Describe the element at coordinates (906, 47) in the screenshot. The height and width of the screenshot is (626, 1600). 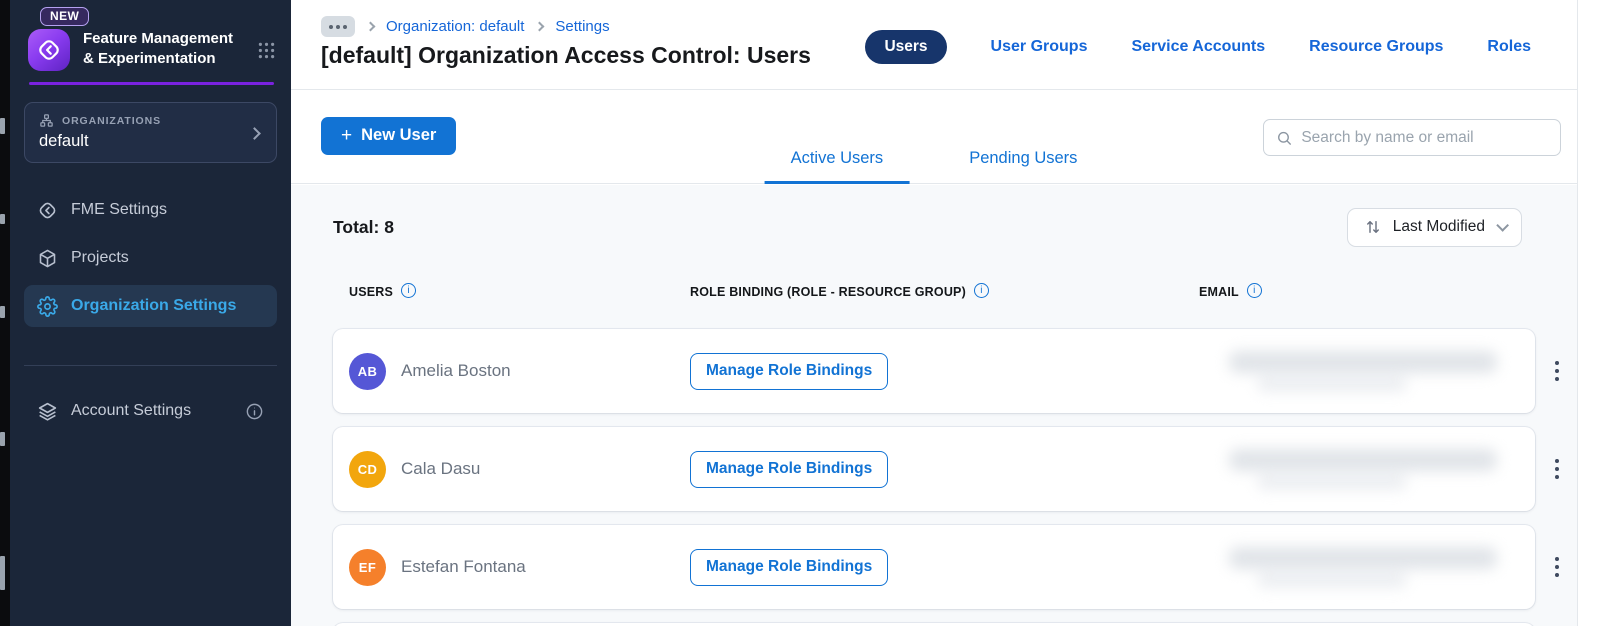
I see `tab-users: Users` at that location.